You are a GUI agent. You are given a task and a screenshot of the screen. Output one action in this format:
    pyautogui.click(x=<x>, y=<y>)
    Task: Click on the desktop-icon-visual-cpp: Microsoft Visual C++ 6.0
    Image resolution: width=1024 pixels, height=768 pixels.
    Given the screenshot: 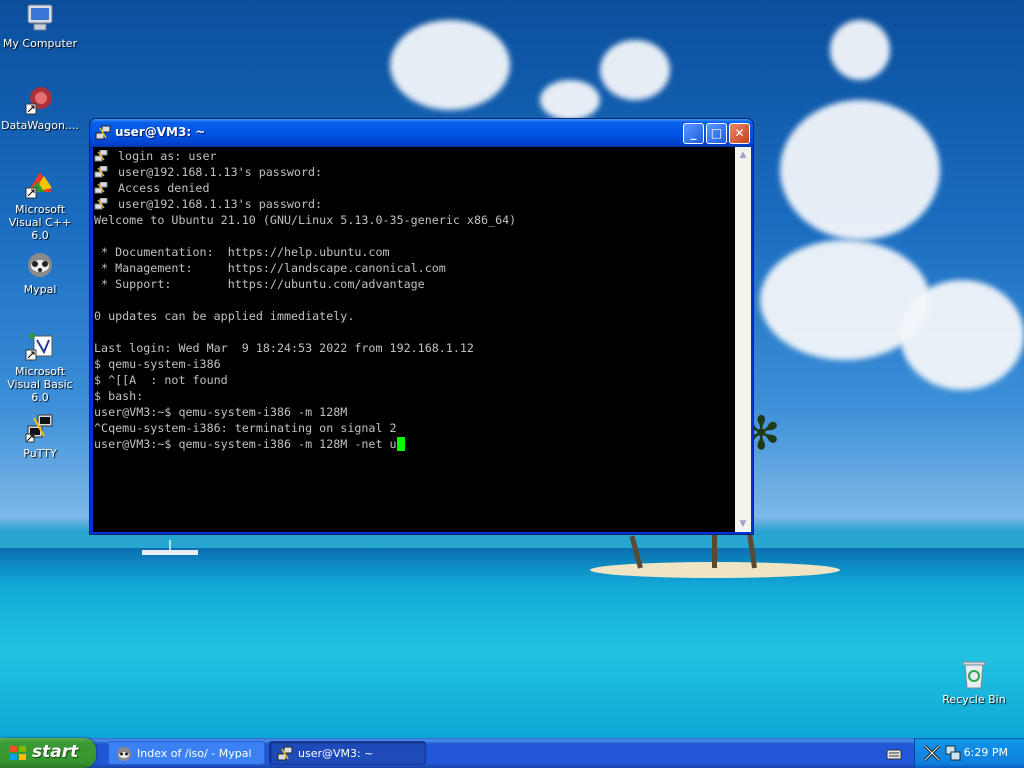 What is the action you would take?
    pyautogui.click(x=40, y=205)
    